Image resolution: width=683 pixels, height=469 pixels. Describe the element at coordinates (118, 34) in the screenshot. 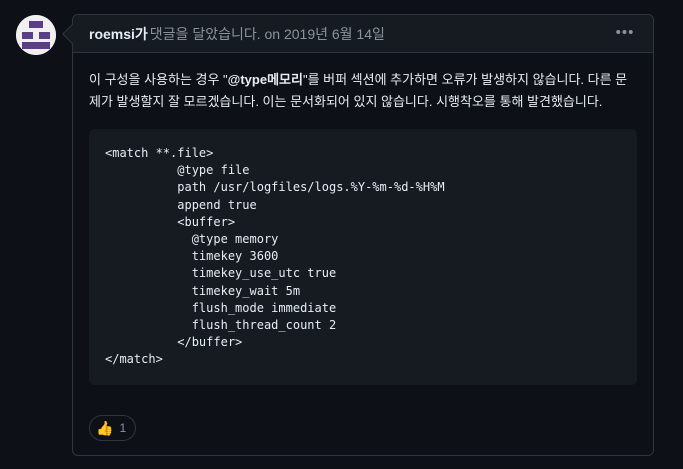

I see `author-link: roemsi가` at that location.